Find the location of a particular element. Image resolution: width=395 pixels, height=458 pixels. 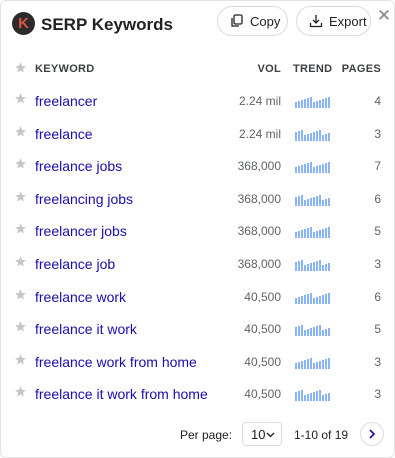

table-row: freelance jobs 368,000 7 is located at coordinates (197, 165).